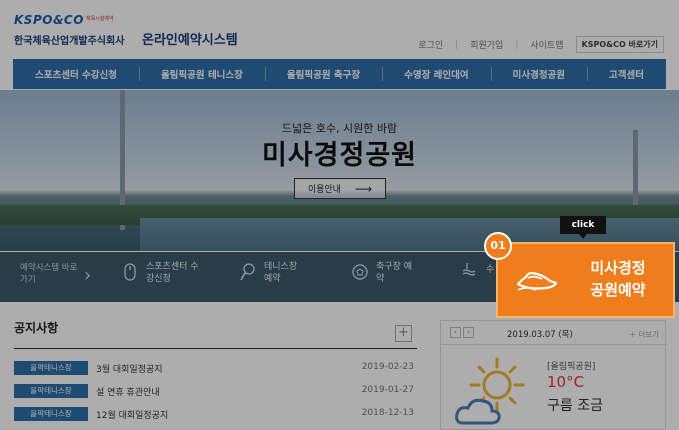  I want to click on boat-icon, so click(537, 281).